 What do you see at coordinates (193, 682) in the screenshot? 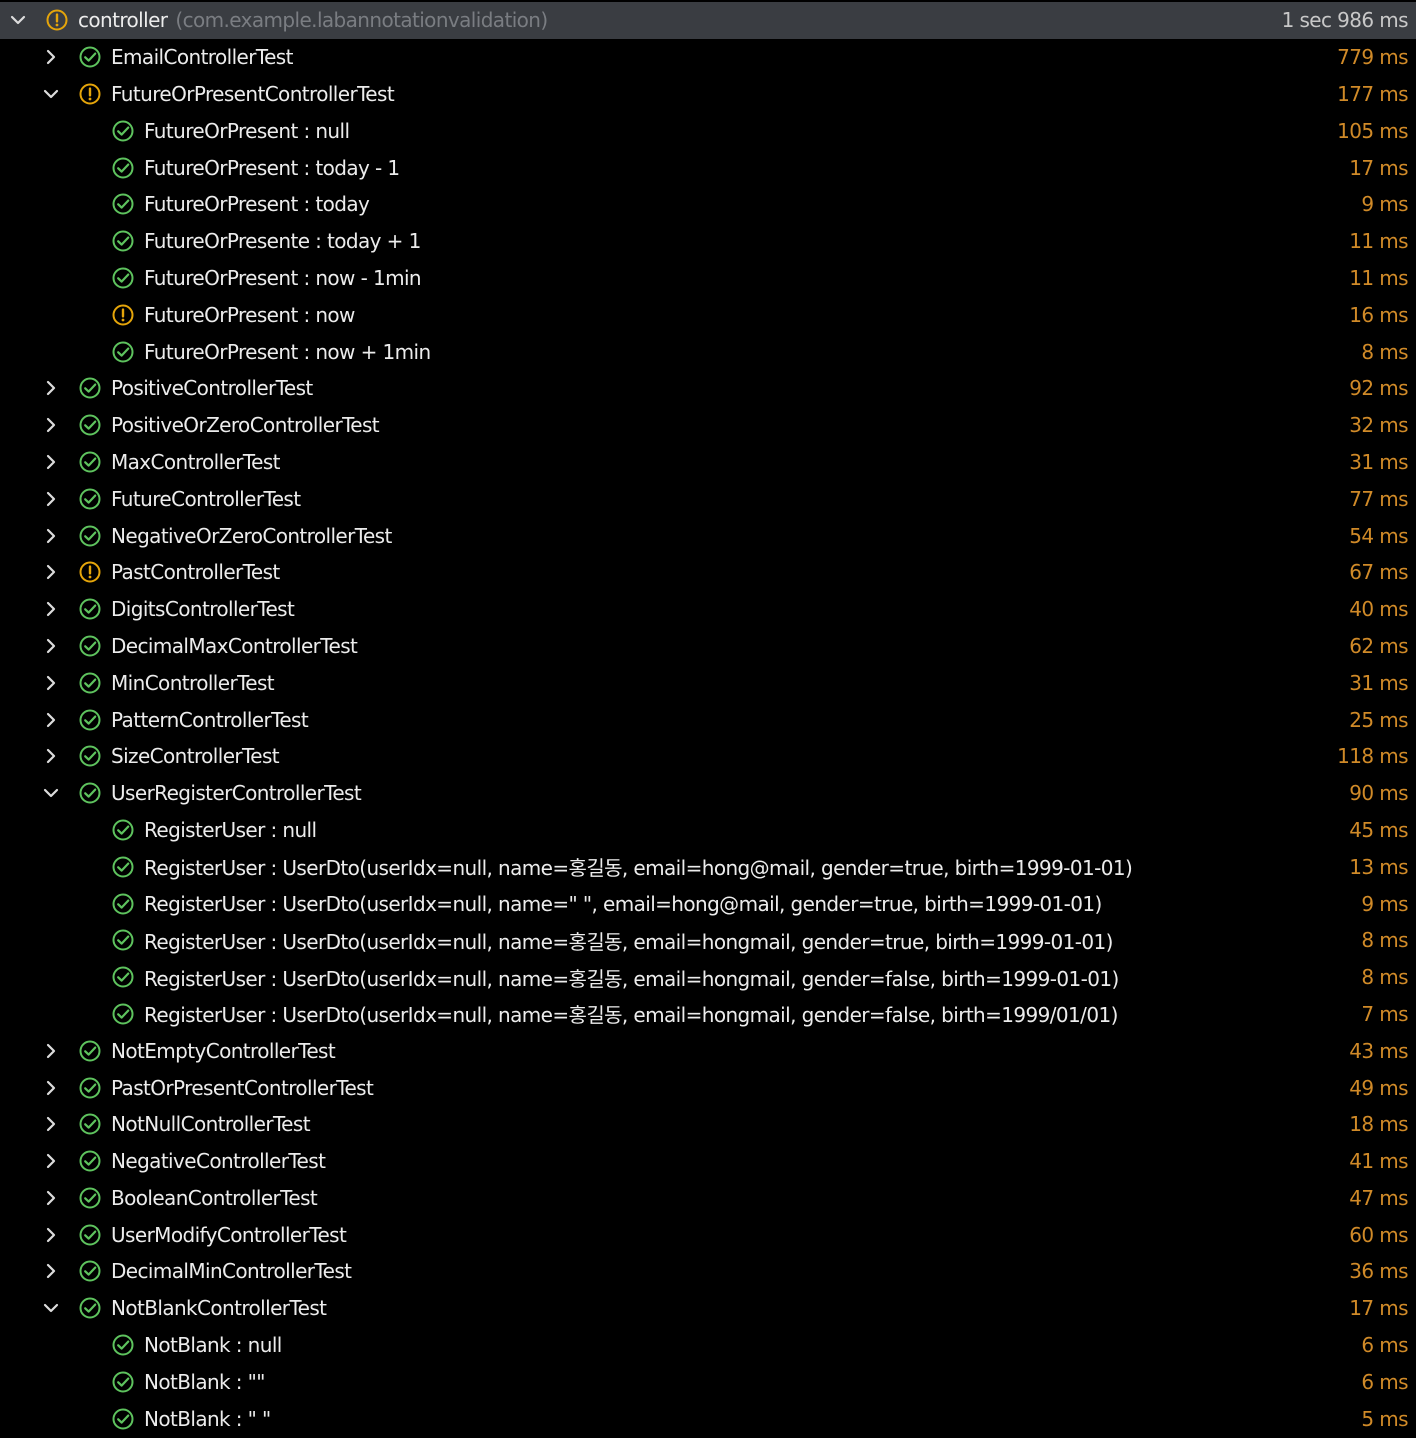
I see `test-name-label: MinControllerTest` at bounding box center [193, 682].